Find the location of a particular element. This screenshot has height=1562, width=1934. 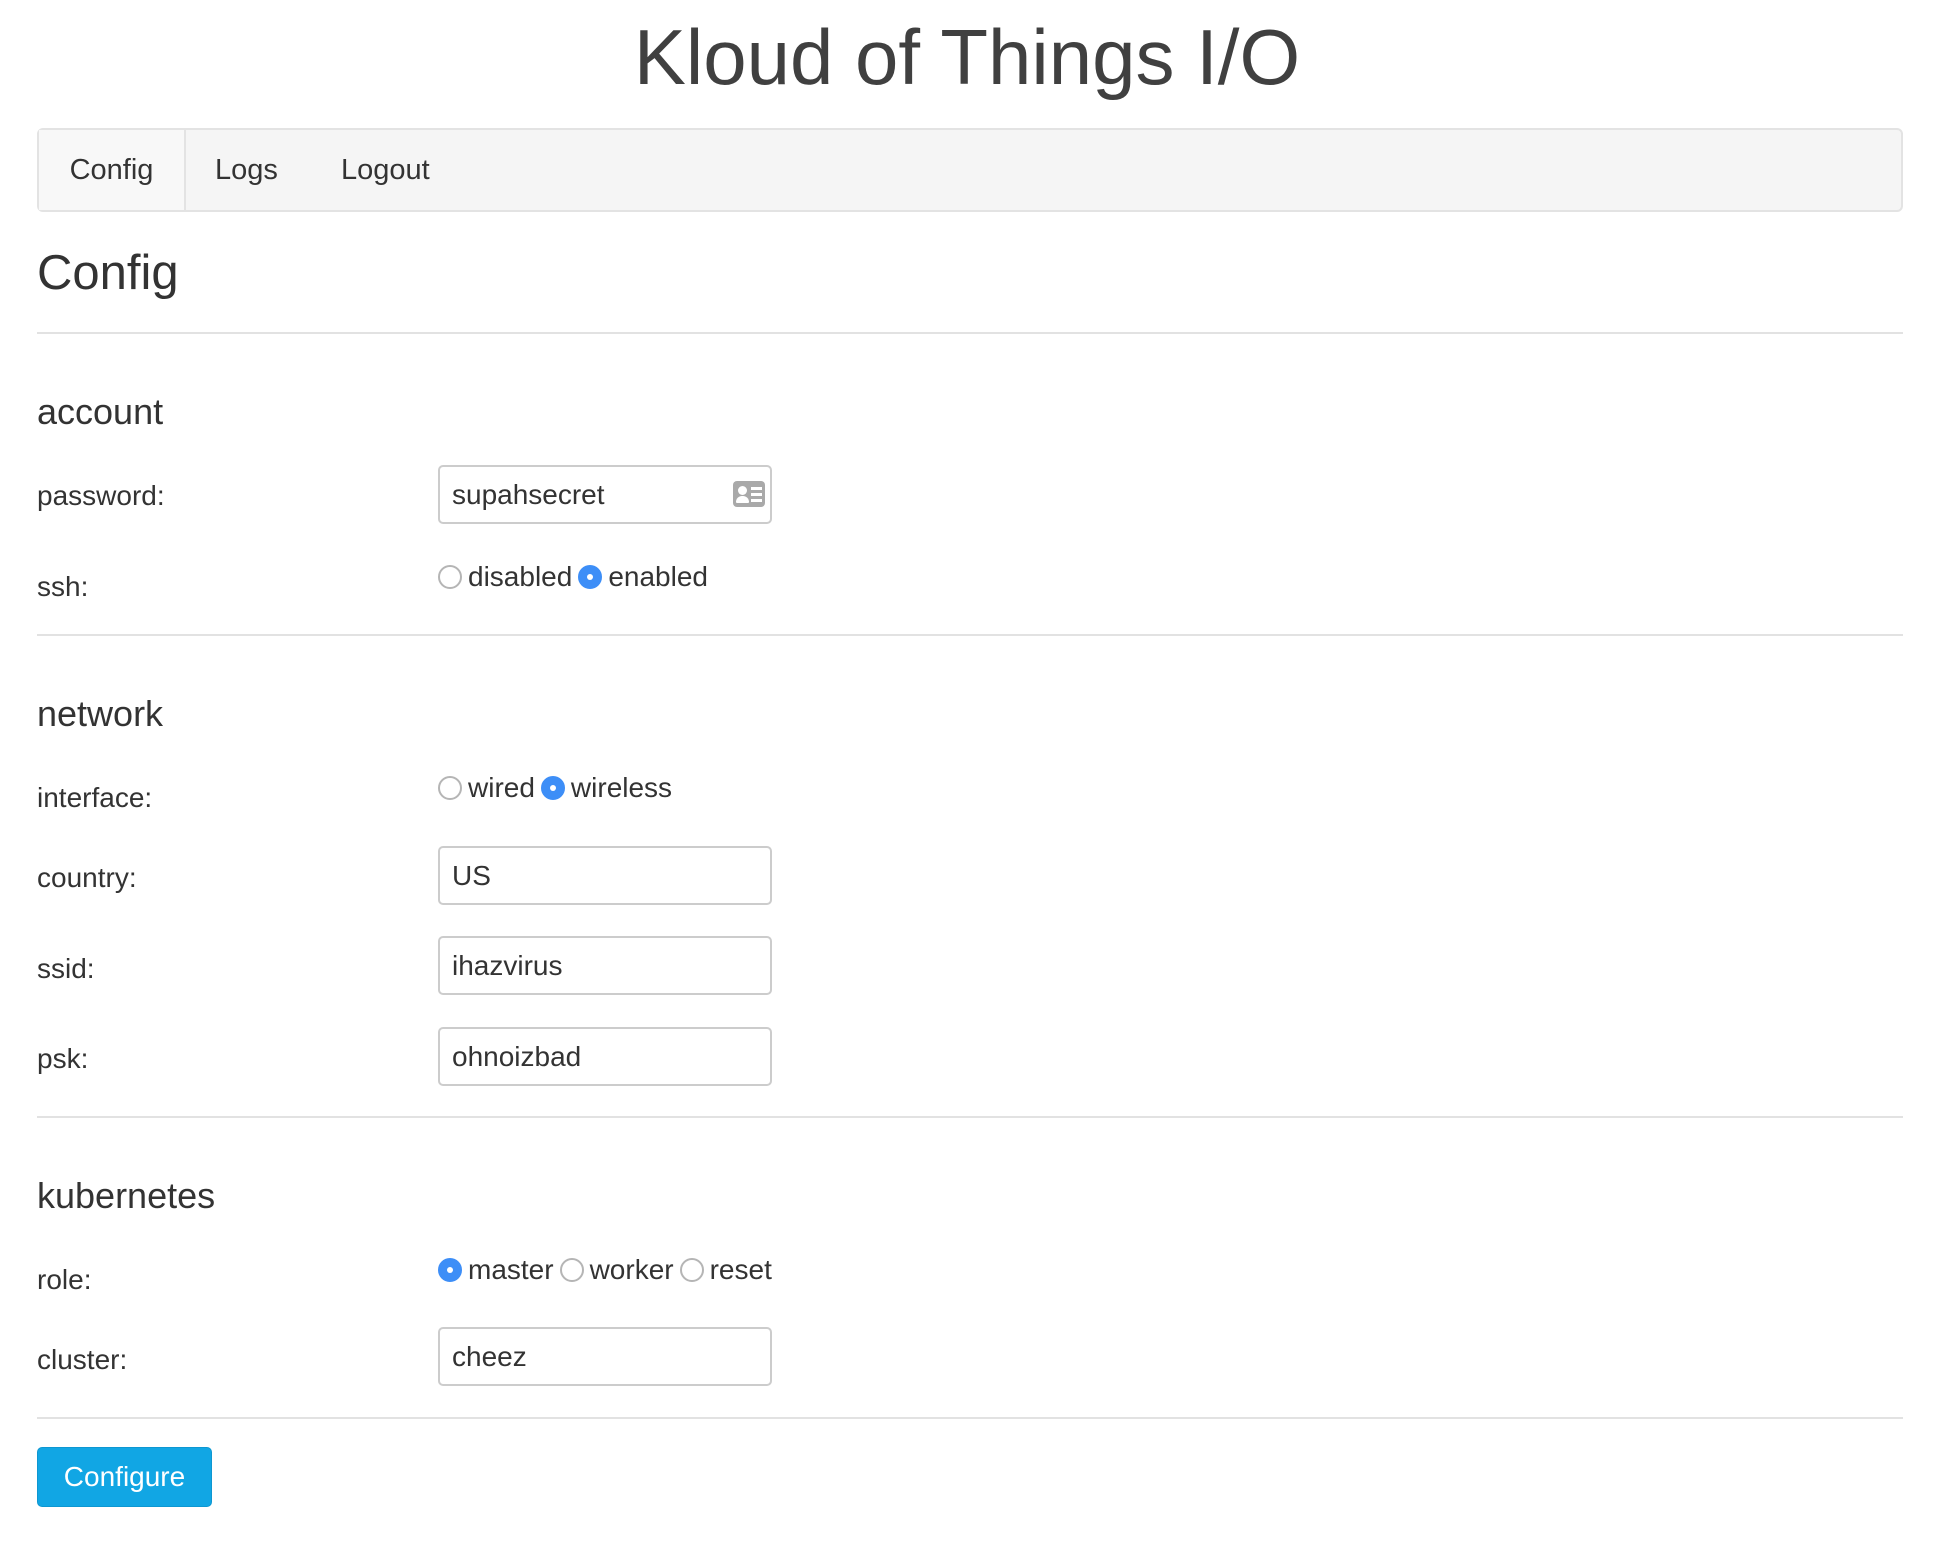

ssh-label: ssh: is located at coordinates (63, 586).